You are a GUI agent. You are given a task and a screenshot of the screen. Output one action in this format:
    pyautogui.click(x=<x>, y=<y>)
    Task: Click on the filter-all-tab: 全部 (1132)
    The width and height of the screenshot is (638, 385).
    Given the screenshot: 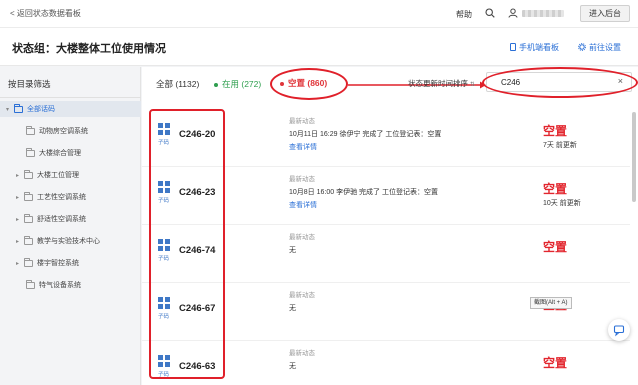 What is the action you would take?
    pyautogui.click(x=177, y=84)
    